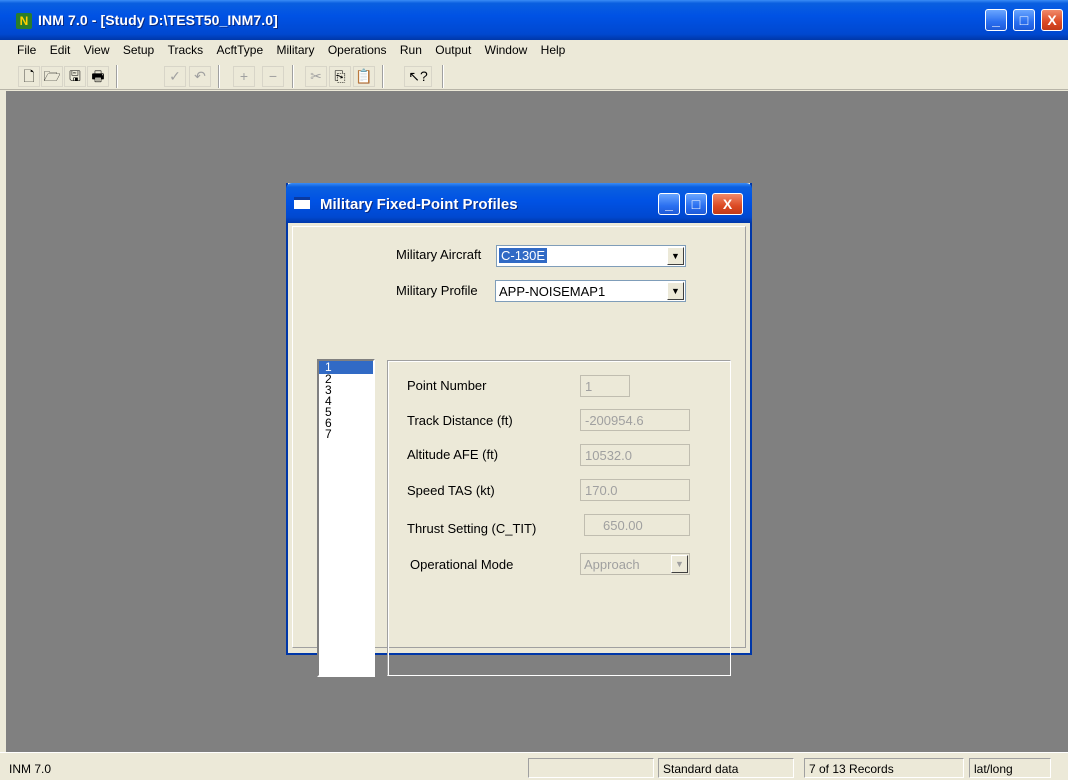  Describe the element at coordinates (451, 490) in the screenshot. I see `speed-label: Speed TAS (kt)` at that location.